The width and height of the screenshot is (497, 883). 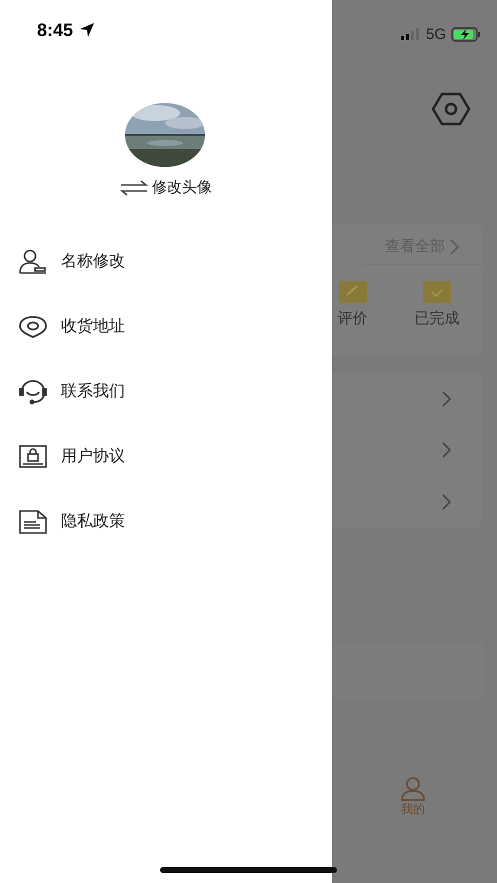 What do you see at coordinates (33, 326) in the screenshot?
I see `location-icon` at bounding box center [33, 326].